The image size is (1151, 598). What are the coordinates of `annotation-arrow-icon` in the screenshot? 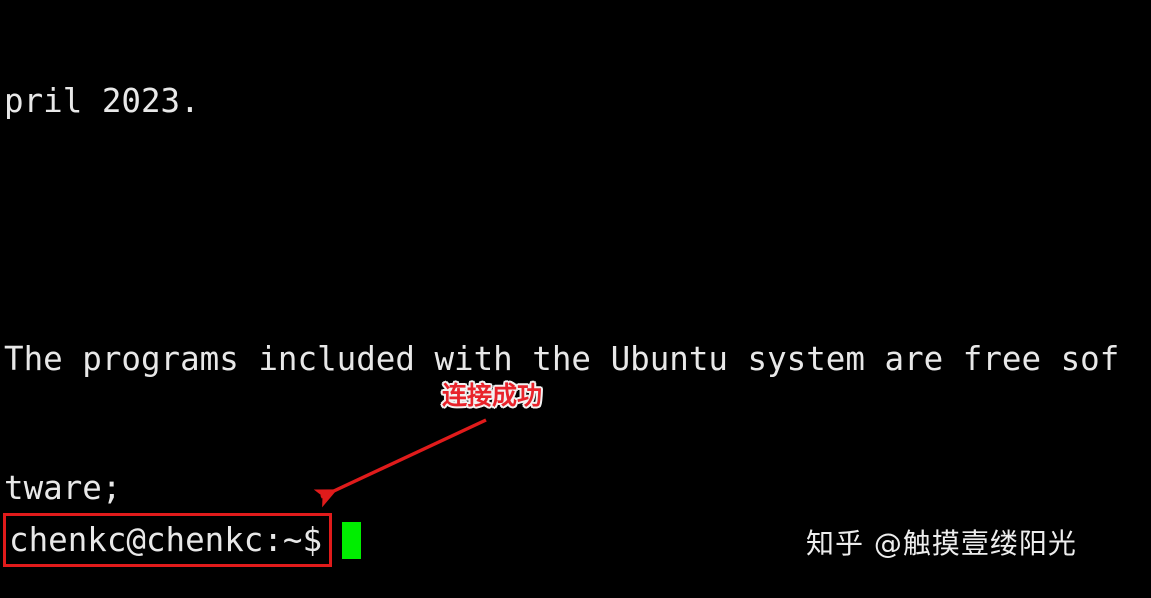 It's located at (400, 463).